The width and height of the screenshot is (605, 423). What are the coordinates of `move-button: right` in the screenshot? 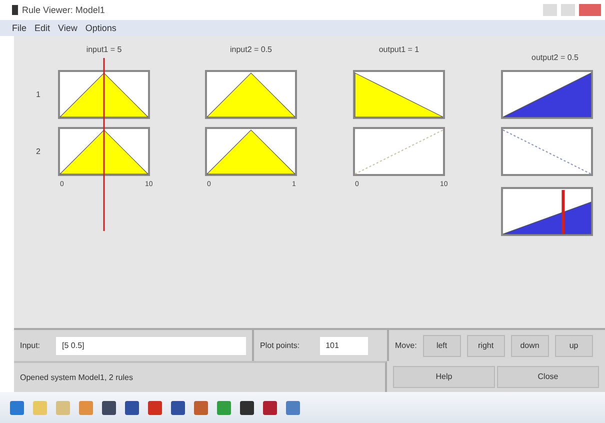 It's located at (485, 345).